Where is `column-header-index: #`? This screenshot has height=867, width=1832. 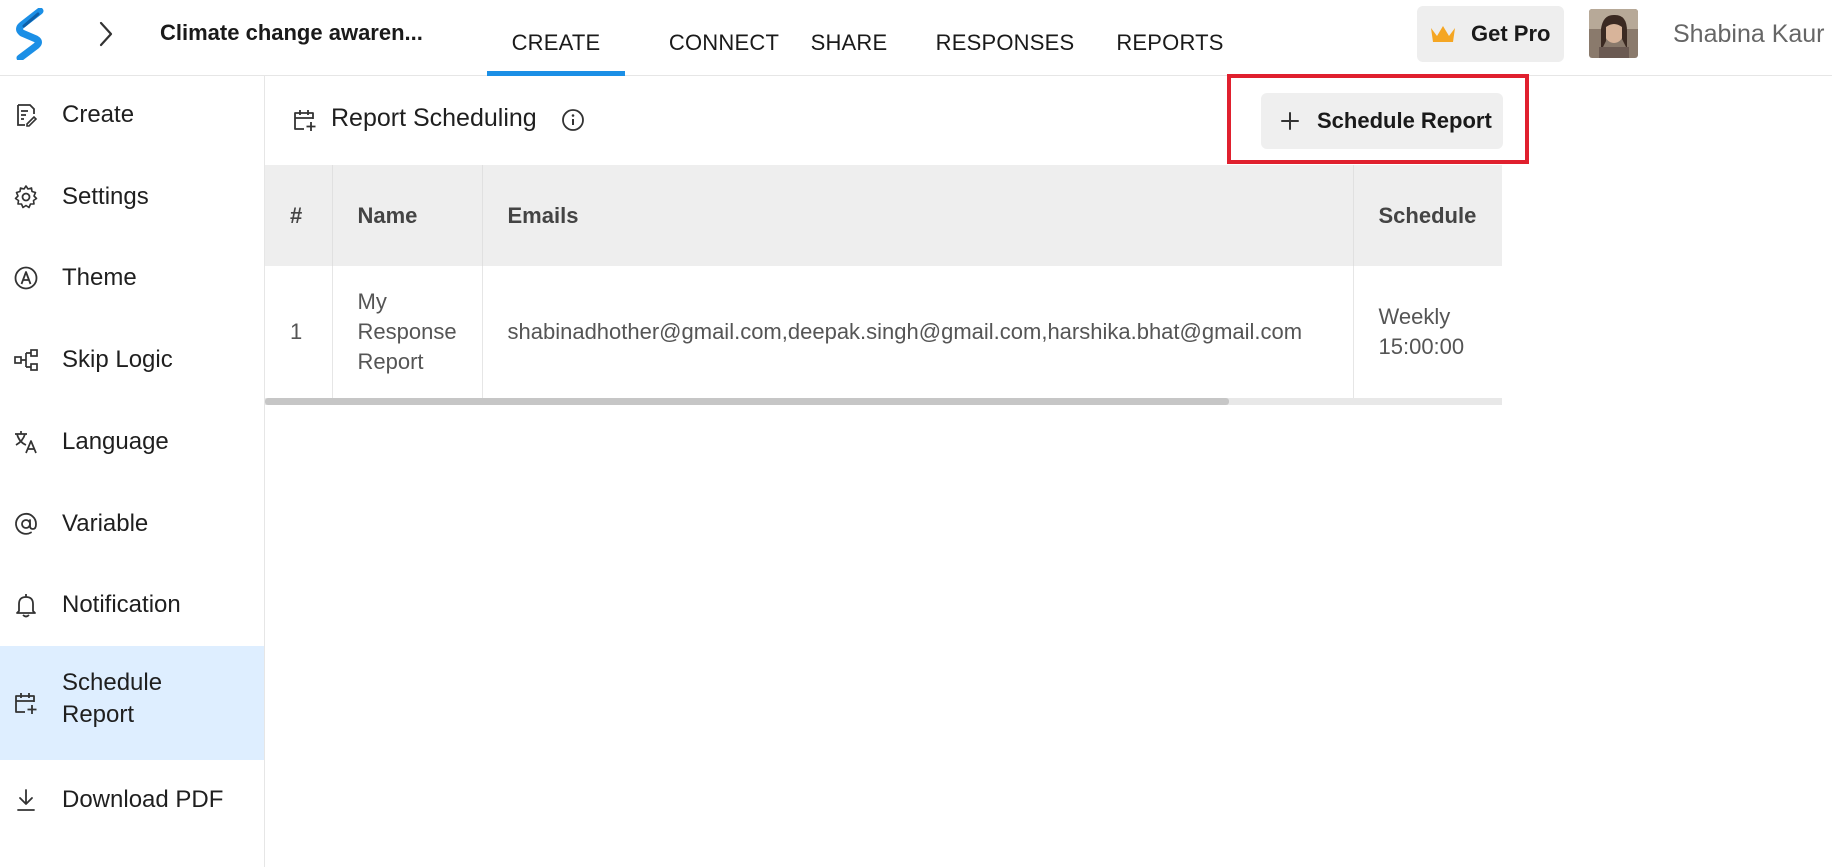
column-header-index: # is located at coordinates (299, 215).